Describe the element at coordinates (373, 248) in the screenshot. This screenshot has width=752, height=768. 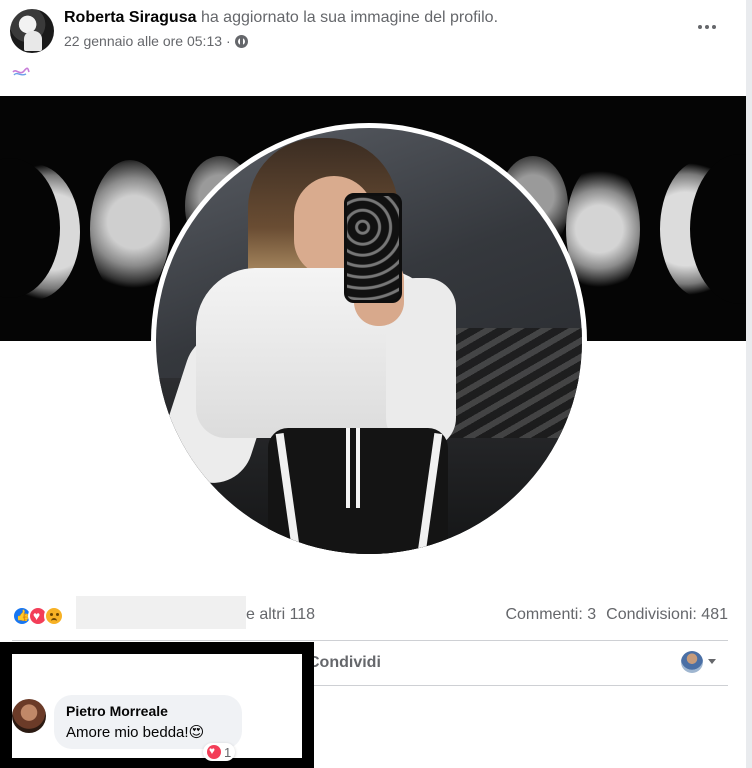
I see `photo-phone` at that location.